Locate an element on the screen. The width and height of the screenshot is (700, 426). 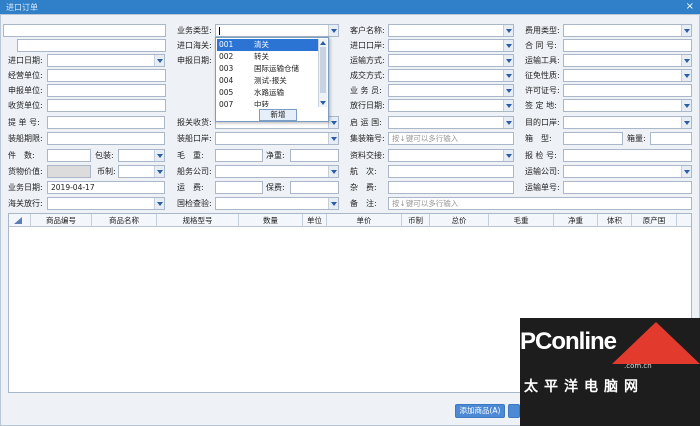
voyage-label: 航 次: is located at coordinates (363, 171).